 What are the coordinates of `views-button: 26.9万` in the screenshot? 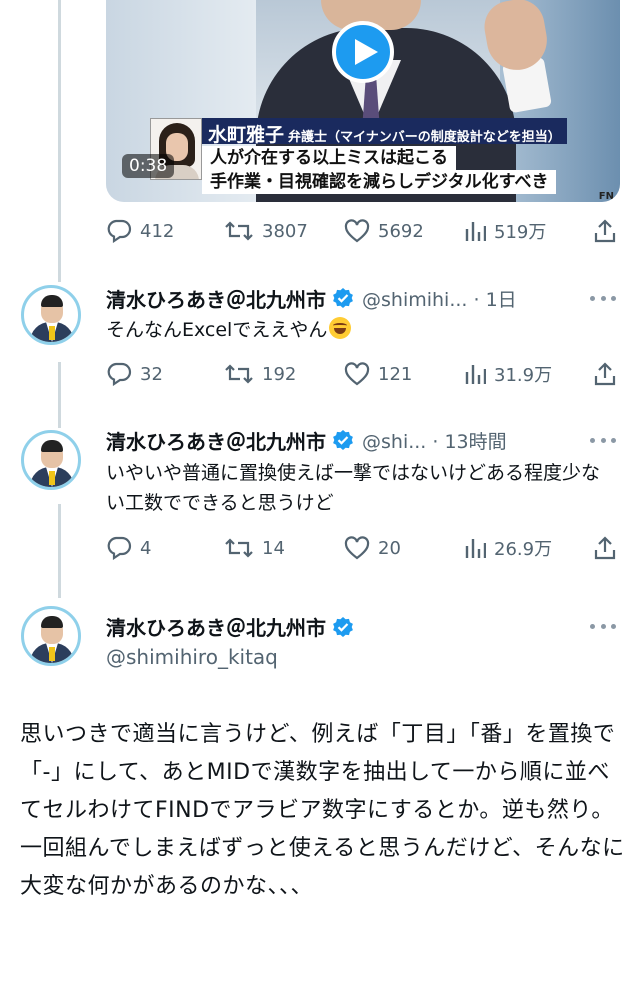 It's located at (508, 548).